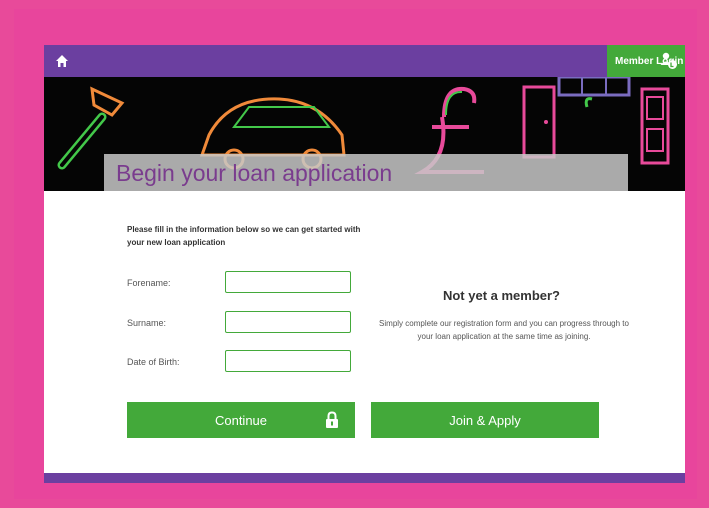  I want to click on home-icon, so click(62, 61).